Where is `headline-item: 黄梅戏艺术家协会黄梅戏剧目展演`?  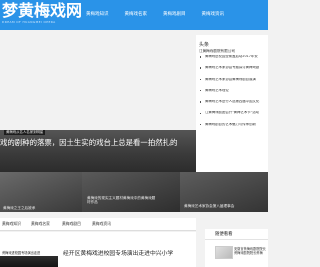 headline-item: 黄梅戏艺术家协会黄梅戏剧目展演 is located at coordinates (233, 80).